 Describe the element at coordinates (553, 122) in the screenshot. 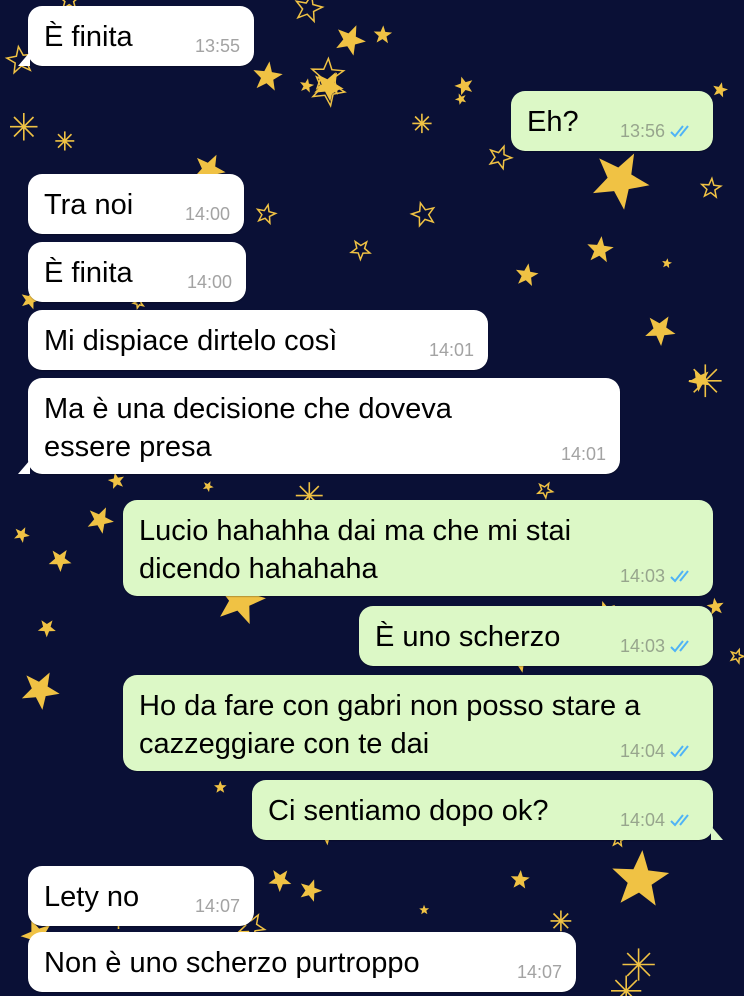

I see `message-text: Eh?` at that location.